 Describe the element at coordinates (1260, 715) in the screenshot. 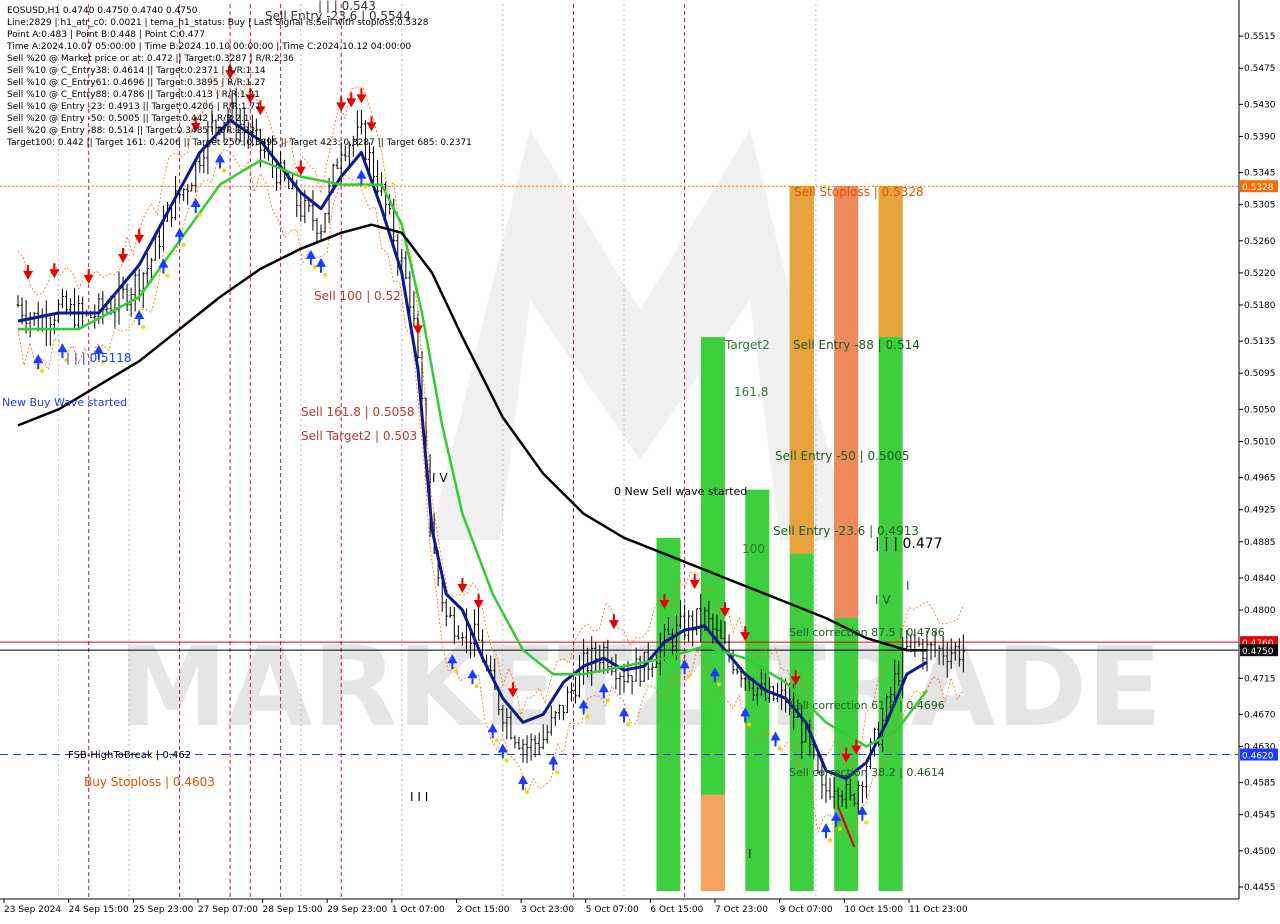

I see `price-tick-label: 0.4670` at that location.